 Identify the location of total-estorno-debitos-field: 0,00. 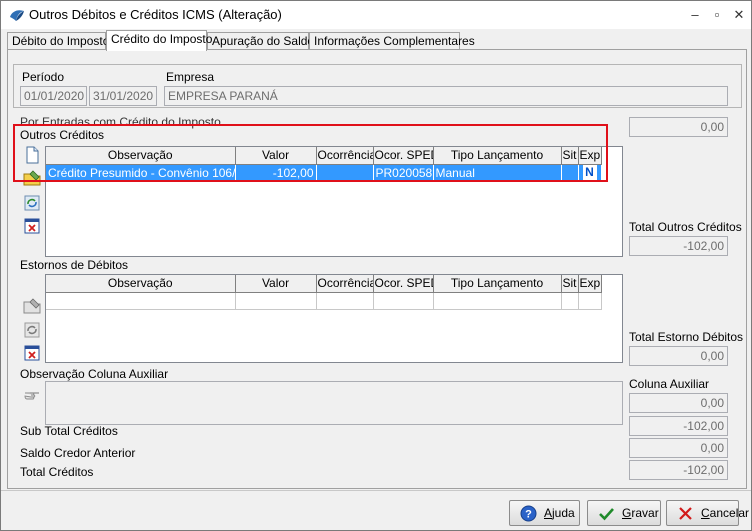
(678, 356).